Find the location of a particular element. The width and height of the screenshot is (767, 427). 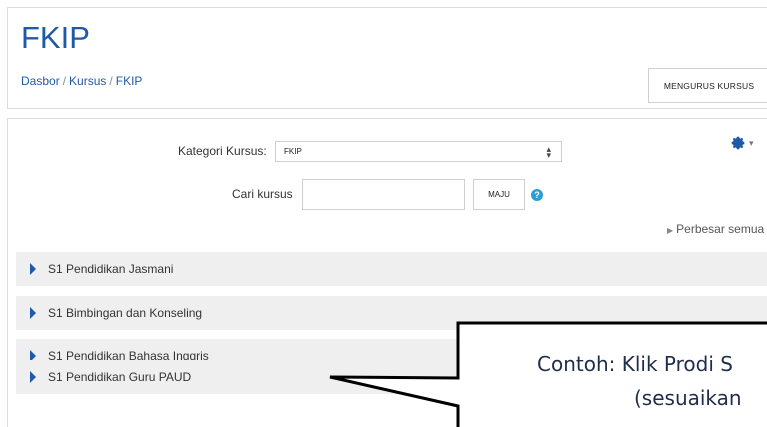

breadcrumb-fkip: FKIP is located at coordinates (129, 81).